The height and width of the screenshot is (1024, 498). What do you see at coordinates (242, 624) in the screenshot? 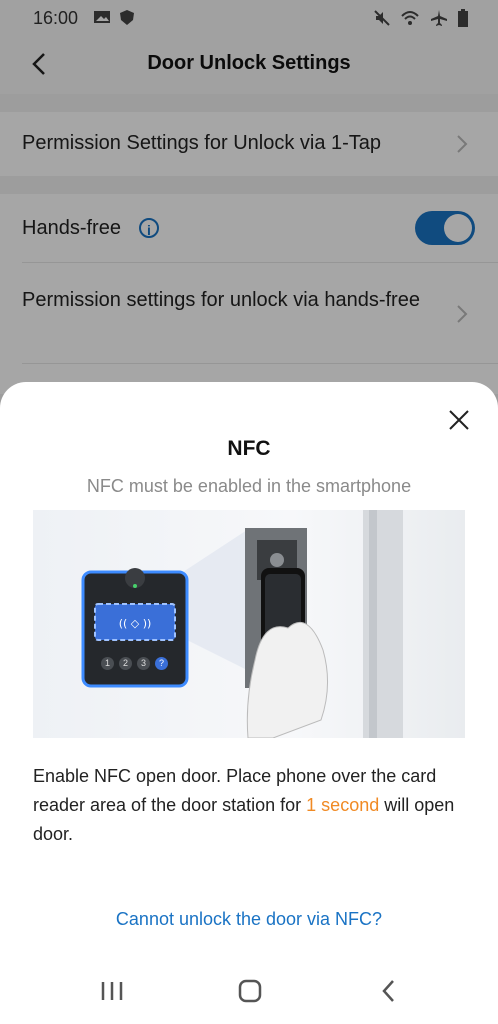
I see `nfc-illustration-graphic: (( ◇ ))` at bounding box center [242, 624].